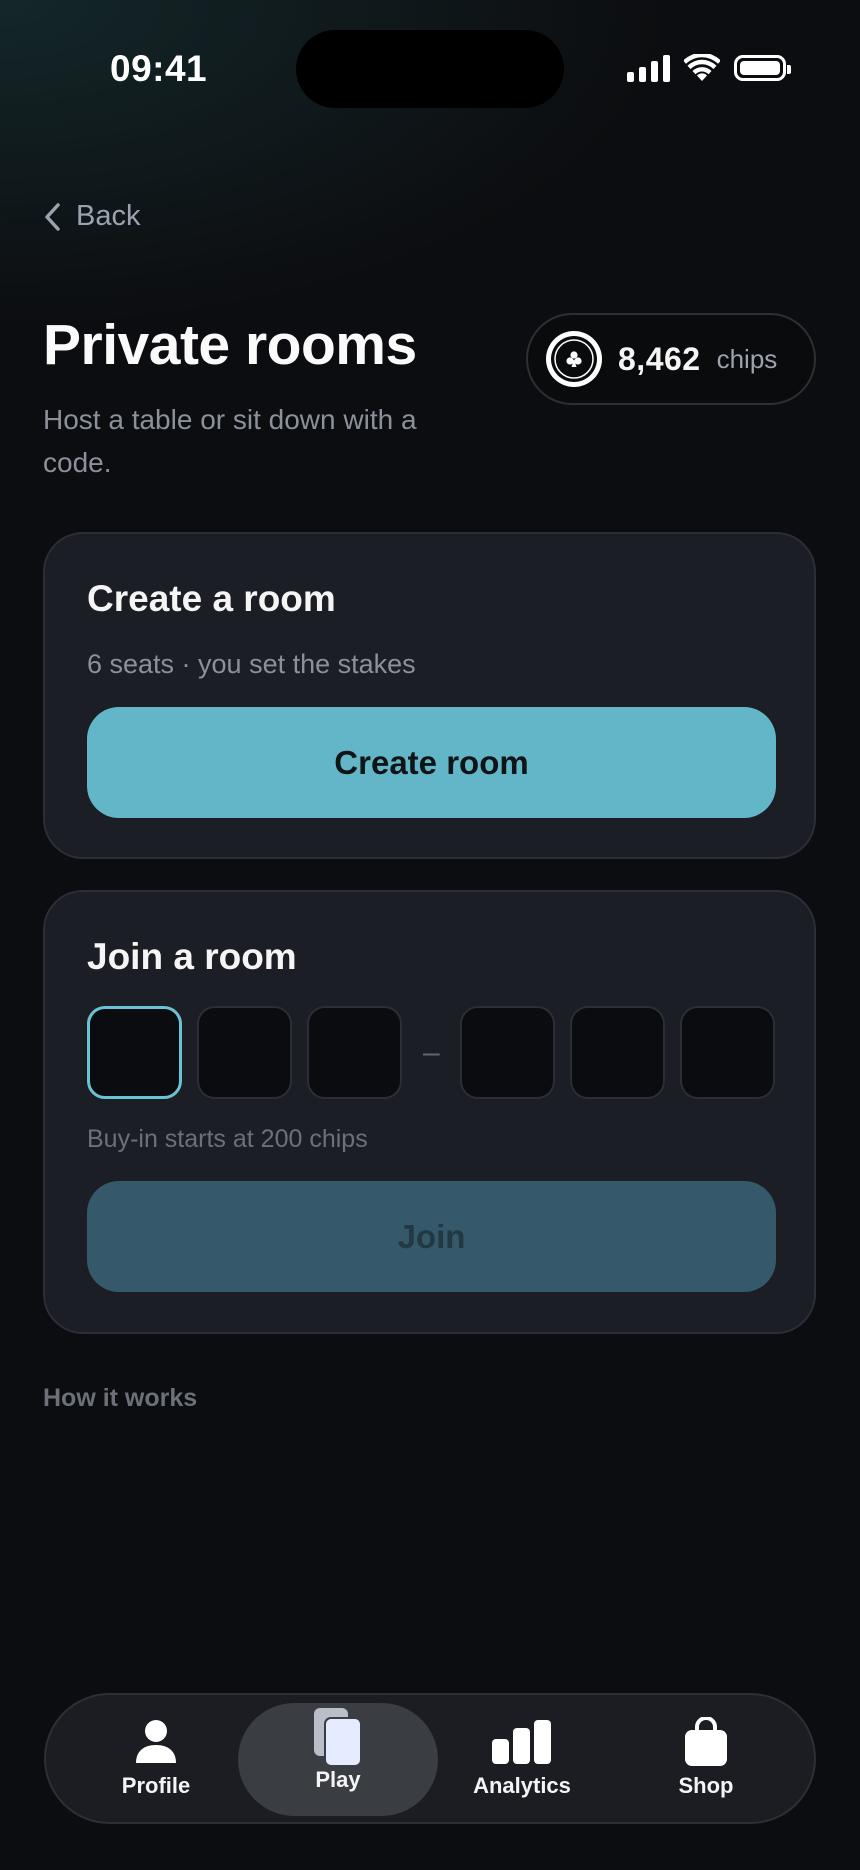  What do you see at coordinates (747, 358) in the screenshot?
I see `chips-unit: chips` at bounding box center [747, 358].